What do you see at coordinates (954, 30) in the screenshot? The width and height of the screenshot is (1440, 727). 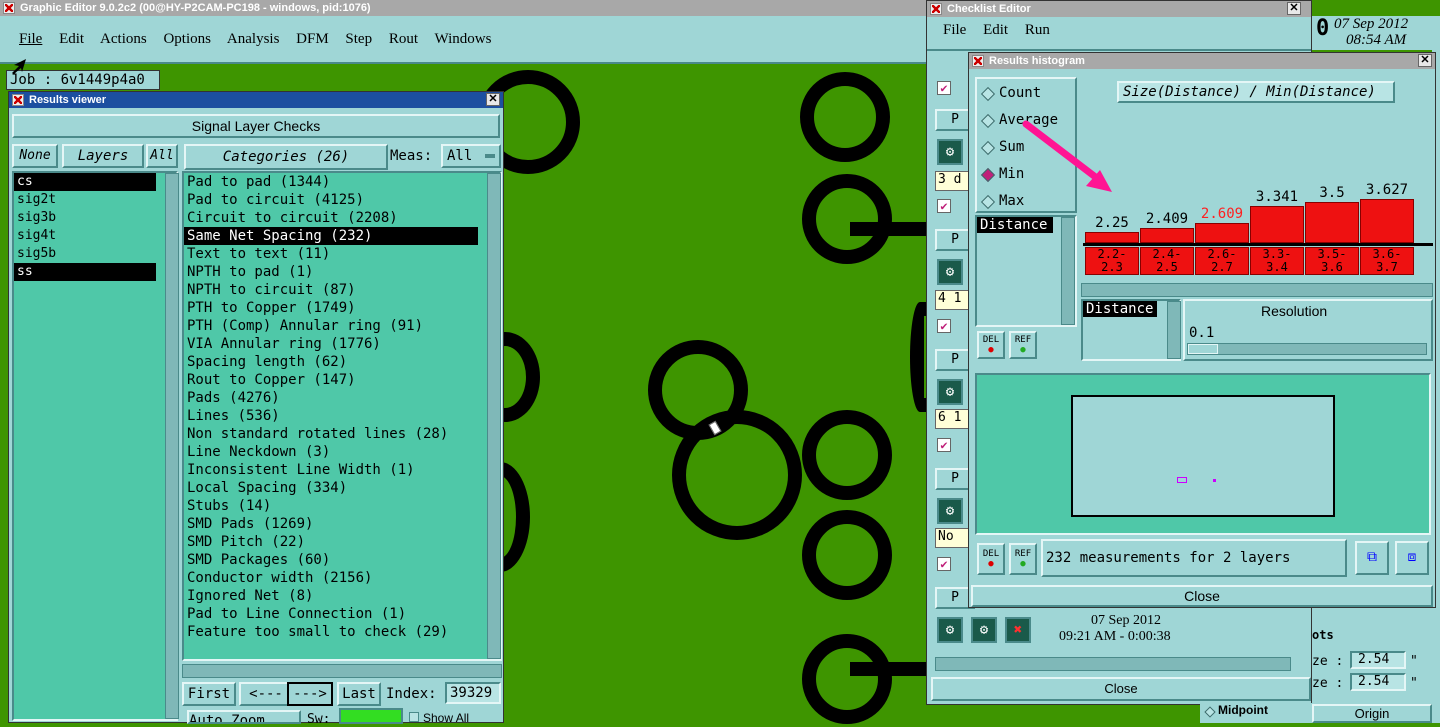 I see `checklist-menu-file: File` at bounding box center [954, 30].